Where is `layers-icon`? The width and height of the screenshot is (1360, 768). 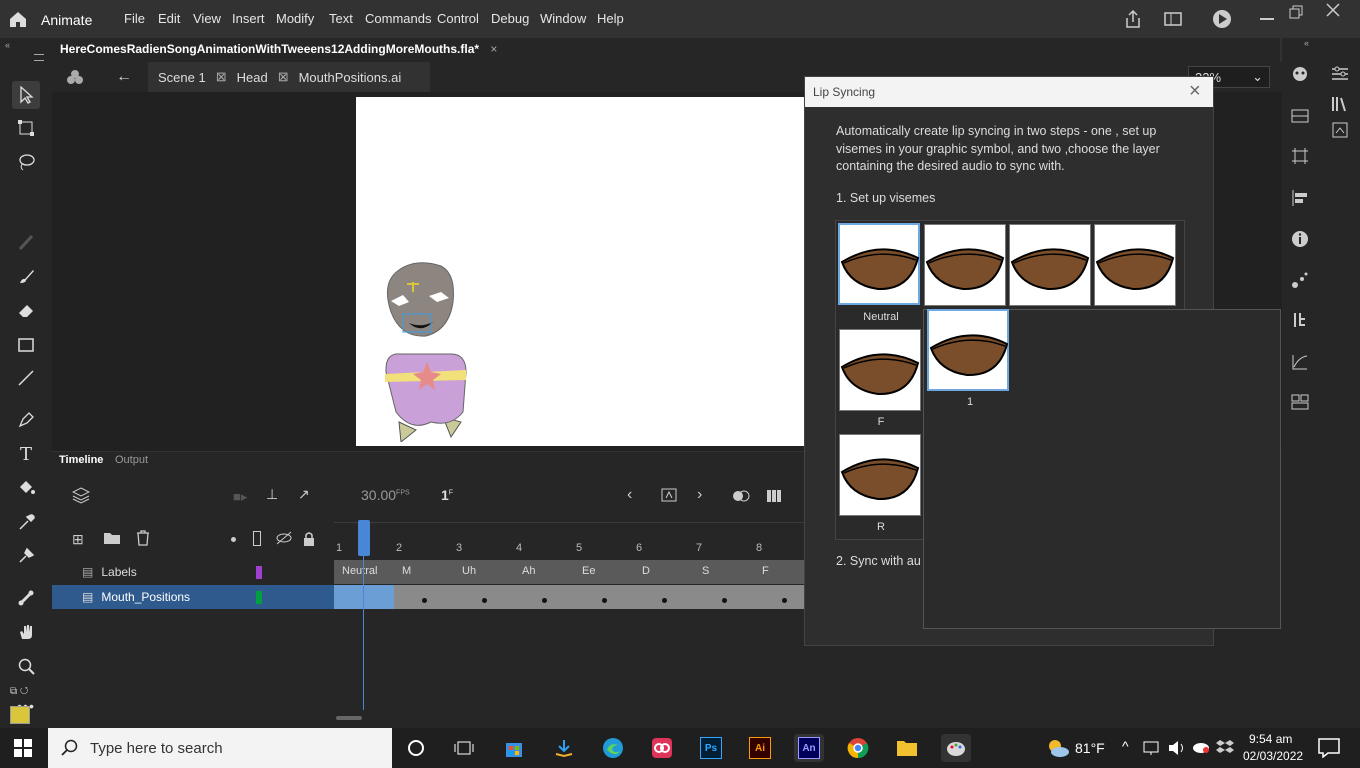 layers-icon is located at coordinates (81, 496).